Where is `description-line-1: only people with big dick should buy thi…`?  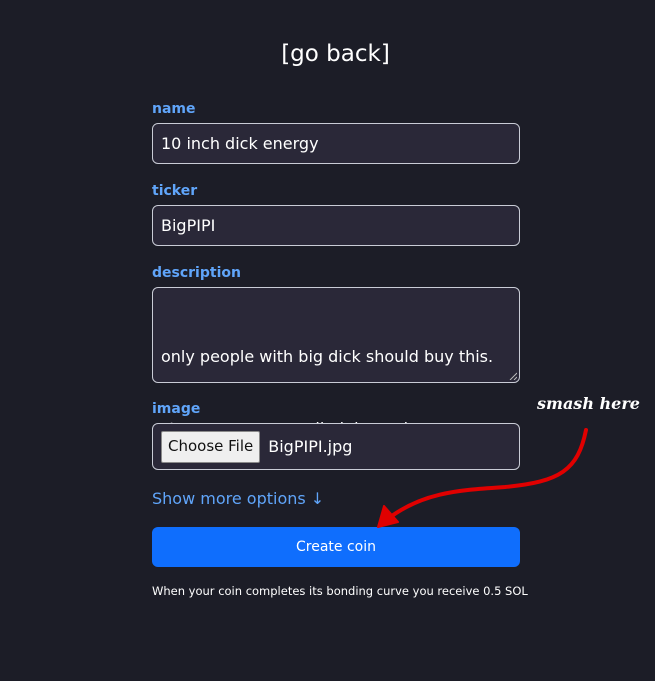
description-line-1: only people with big dick should buy thi… is located at coordinates (327, 356).